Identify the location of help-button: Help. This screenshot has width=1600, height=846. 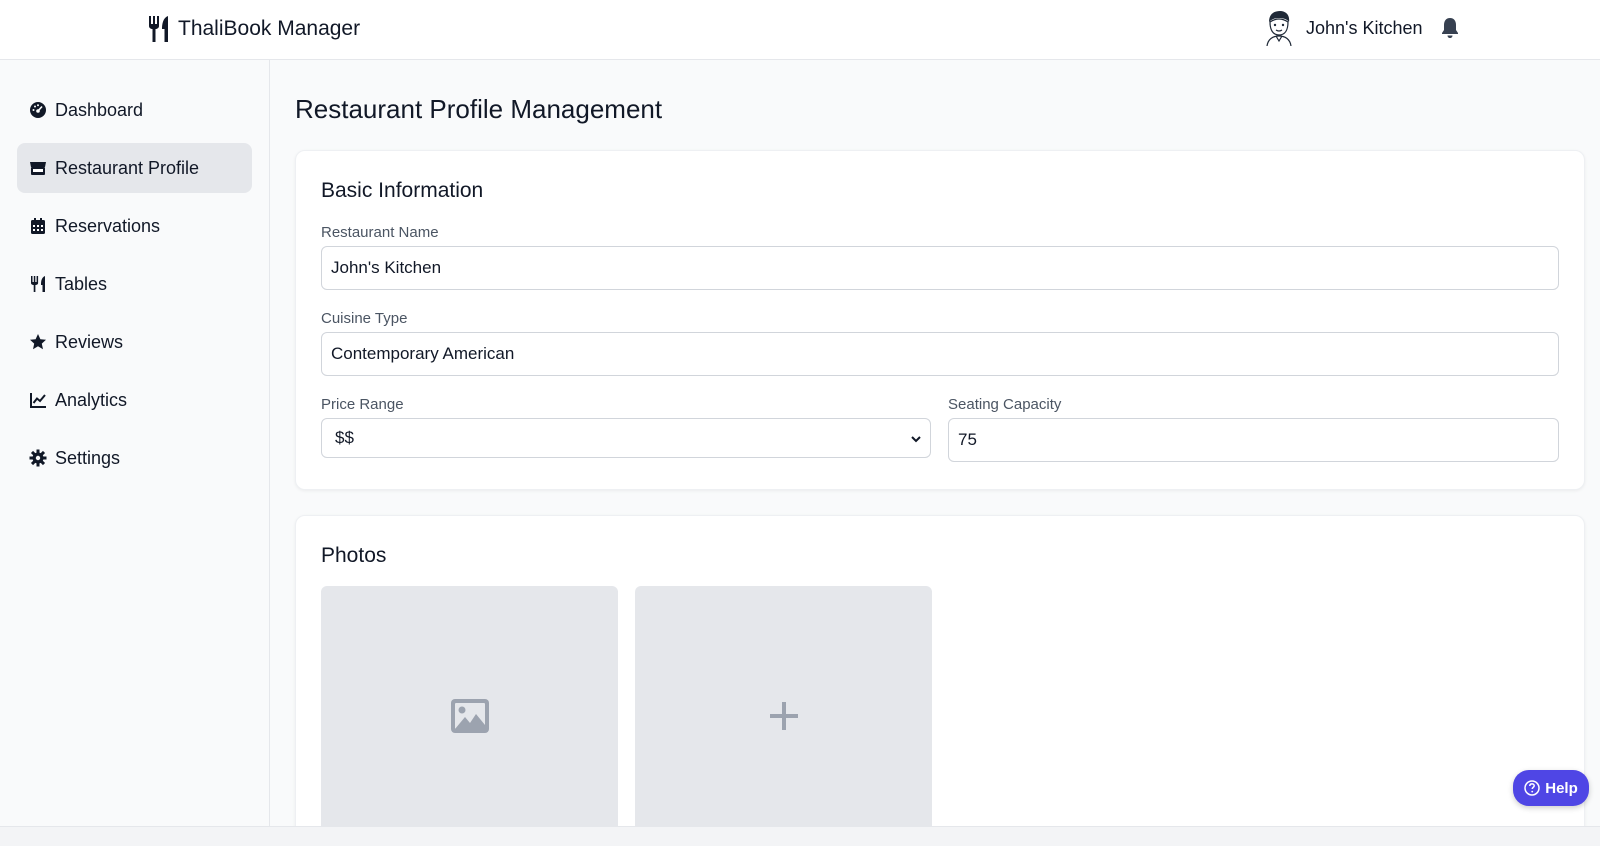
(1551, 788).